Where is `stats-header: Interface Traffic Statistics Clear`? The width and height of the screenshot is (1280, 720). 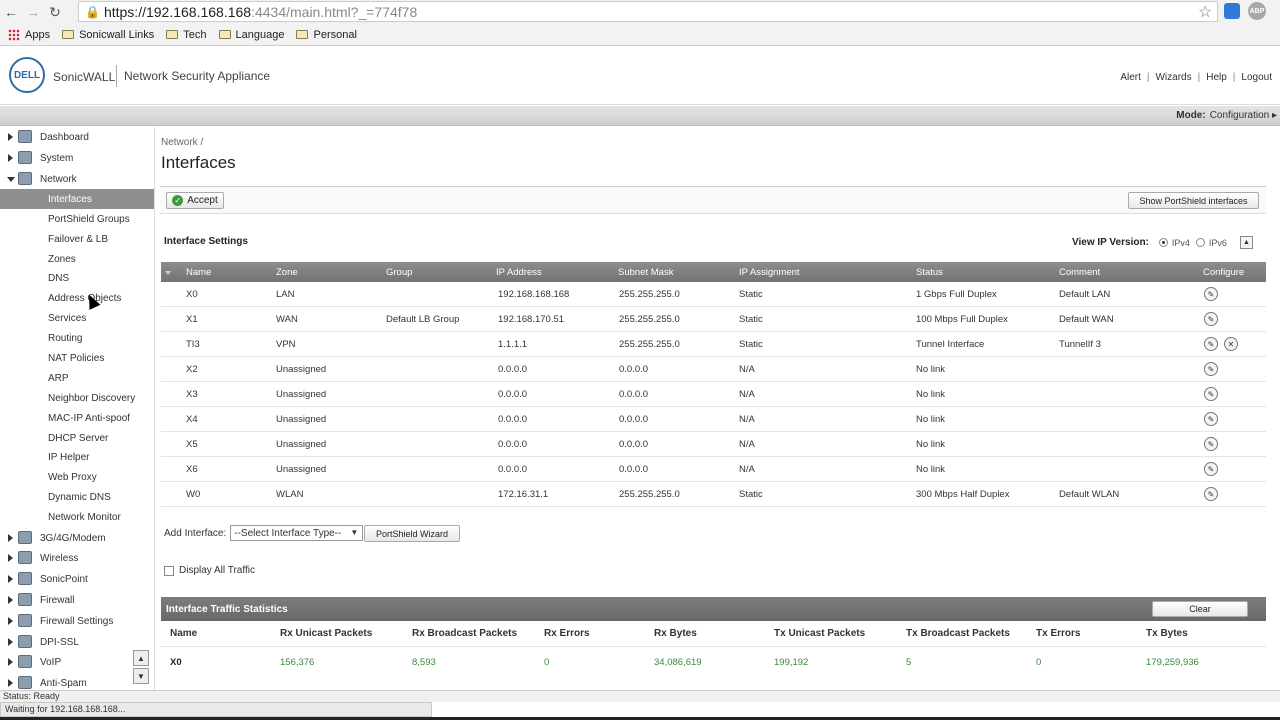
stats-header: Interface Traffic Statistics Clear is located at coordinates (713, 609).